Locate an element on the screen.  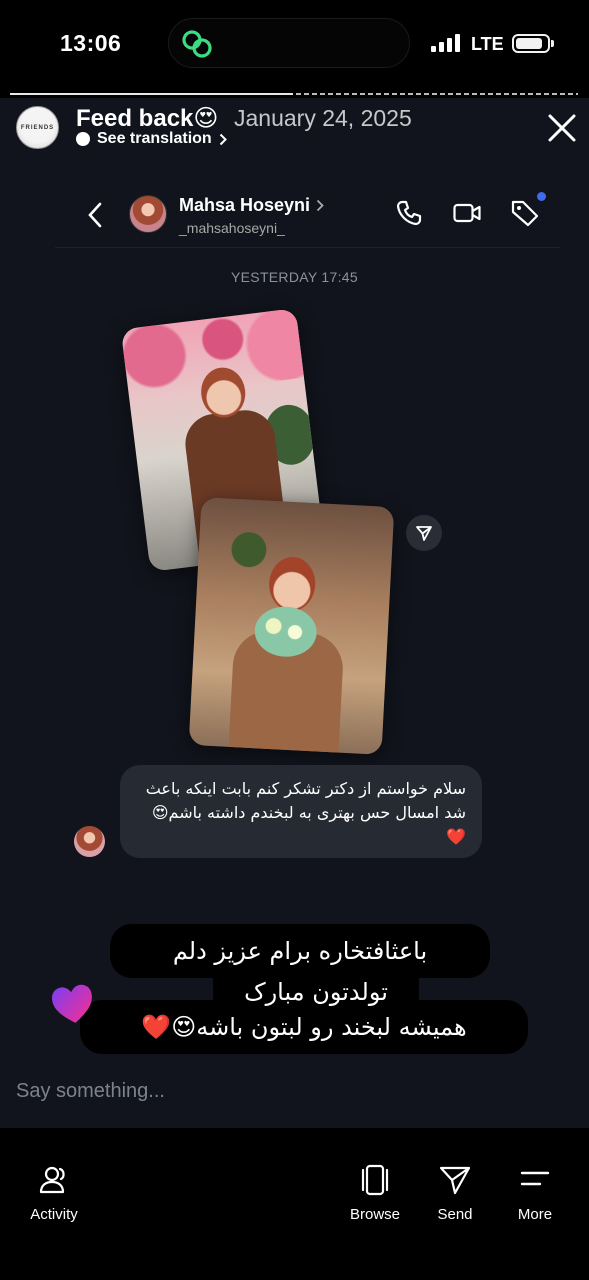
back-chevron-icon is located at coordinates (96, 215).